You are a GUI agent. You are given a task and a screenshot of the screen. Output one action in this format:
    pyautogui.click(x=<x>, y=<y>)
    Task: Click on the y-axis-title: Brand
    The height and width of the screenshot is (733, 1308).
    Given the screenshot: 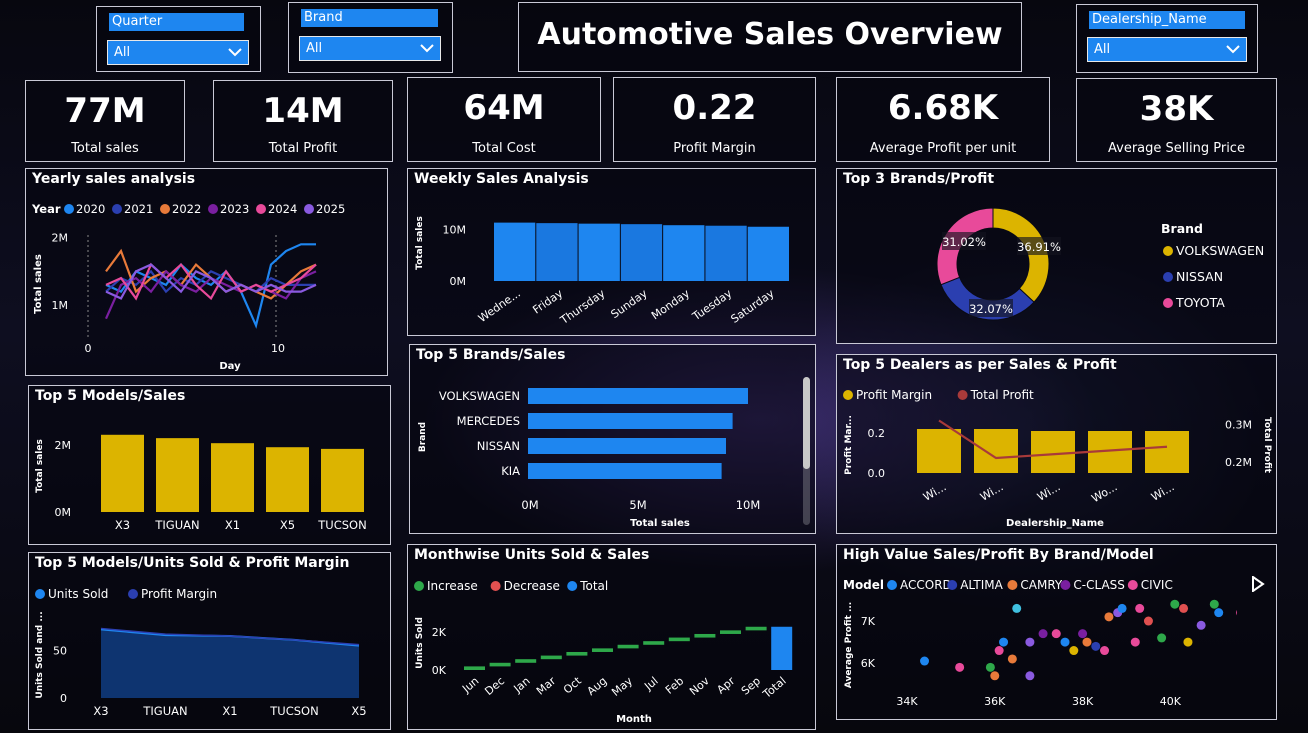 What is the action you would take?
    pyautogui.click(x=423, y=437)
    